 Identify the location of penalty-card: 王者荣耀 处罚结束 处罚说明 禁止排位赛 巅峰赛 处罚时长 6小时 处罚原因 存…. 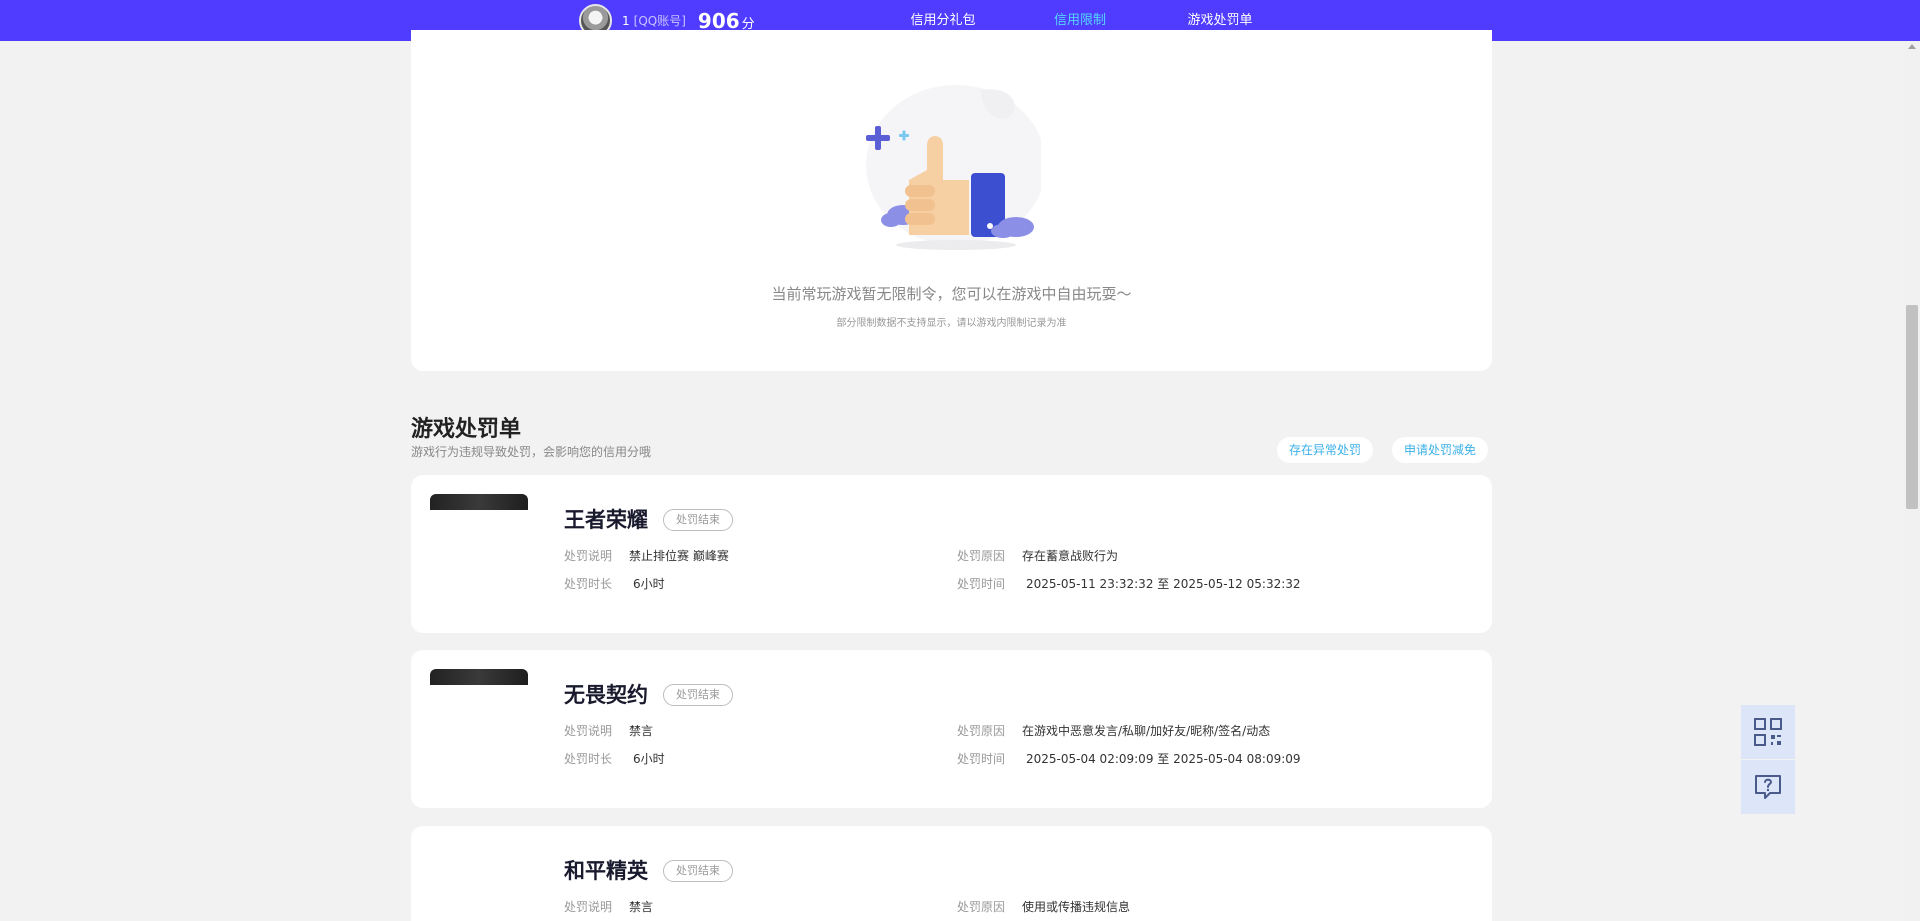
(951, 554).